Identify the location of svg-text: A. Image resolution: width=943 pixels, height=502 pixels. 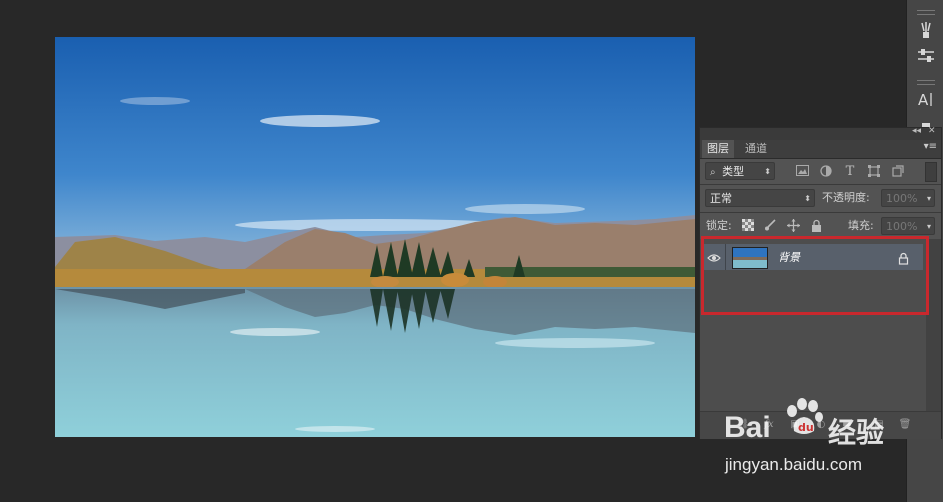
(923, 99).